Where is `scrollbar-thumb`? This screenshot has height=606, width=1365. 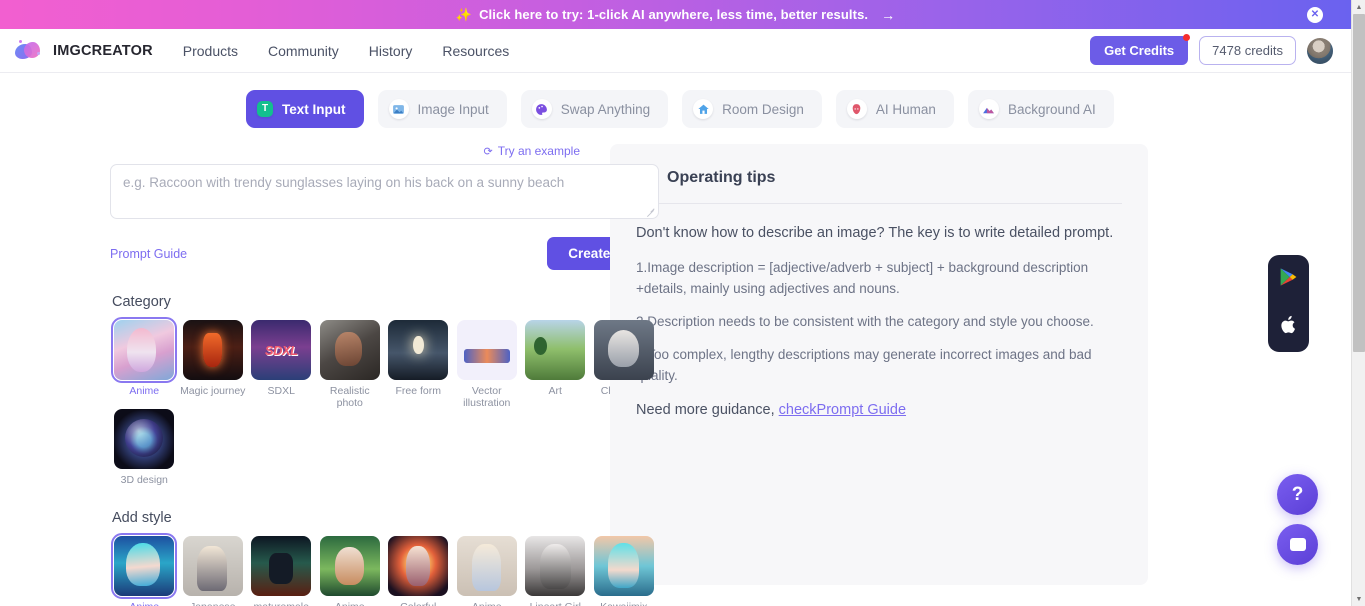
scrollbar-thumb is located at coordinates (1359, 183).